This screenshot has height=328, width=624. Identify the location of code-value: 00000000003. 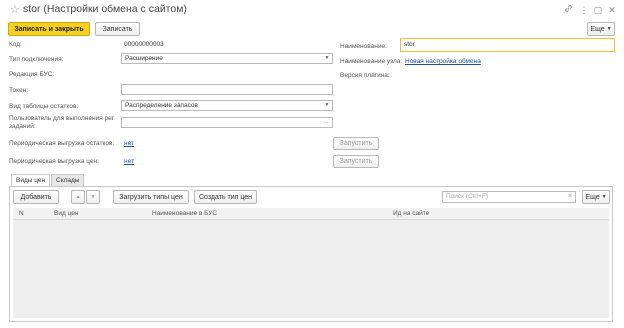
(144, 44).